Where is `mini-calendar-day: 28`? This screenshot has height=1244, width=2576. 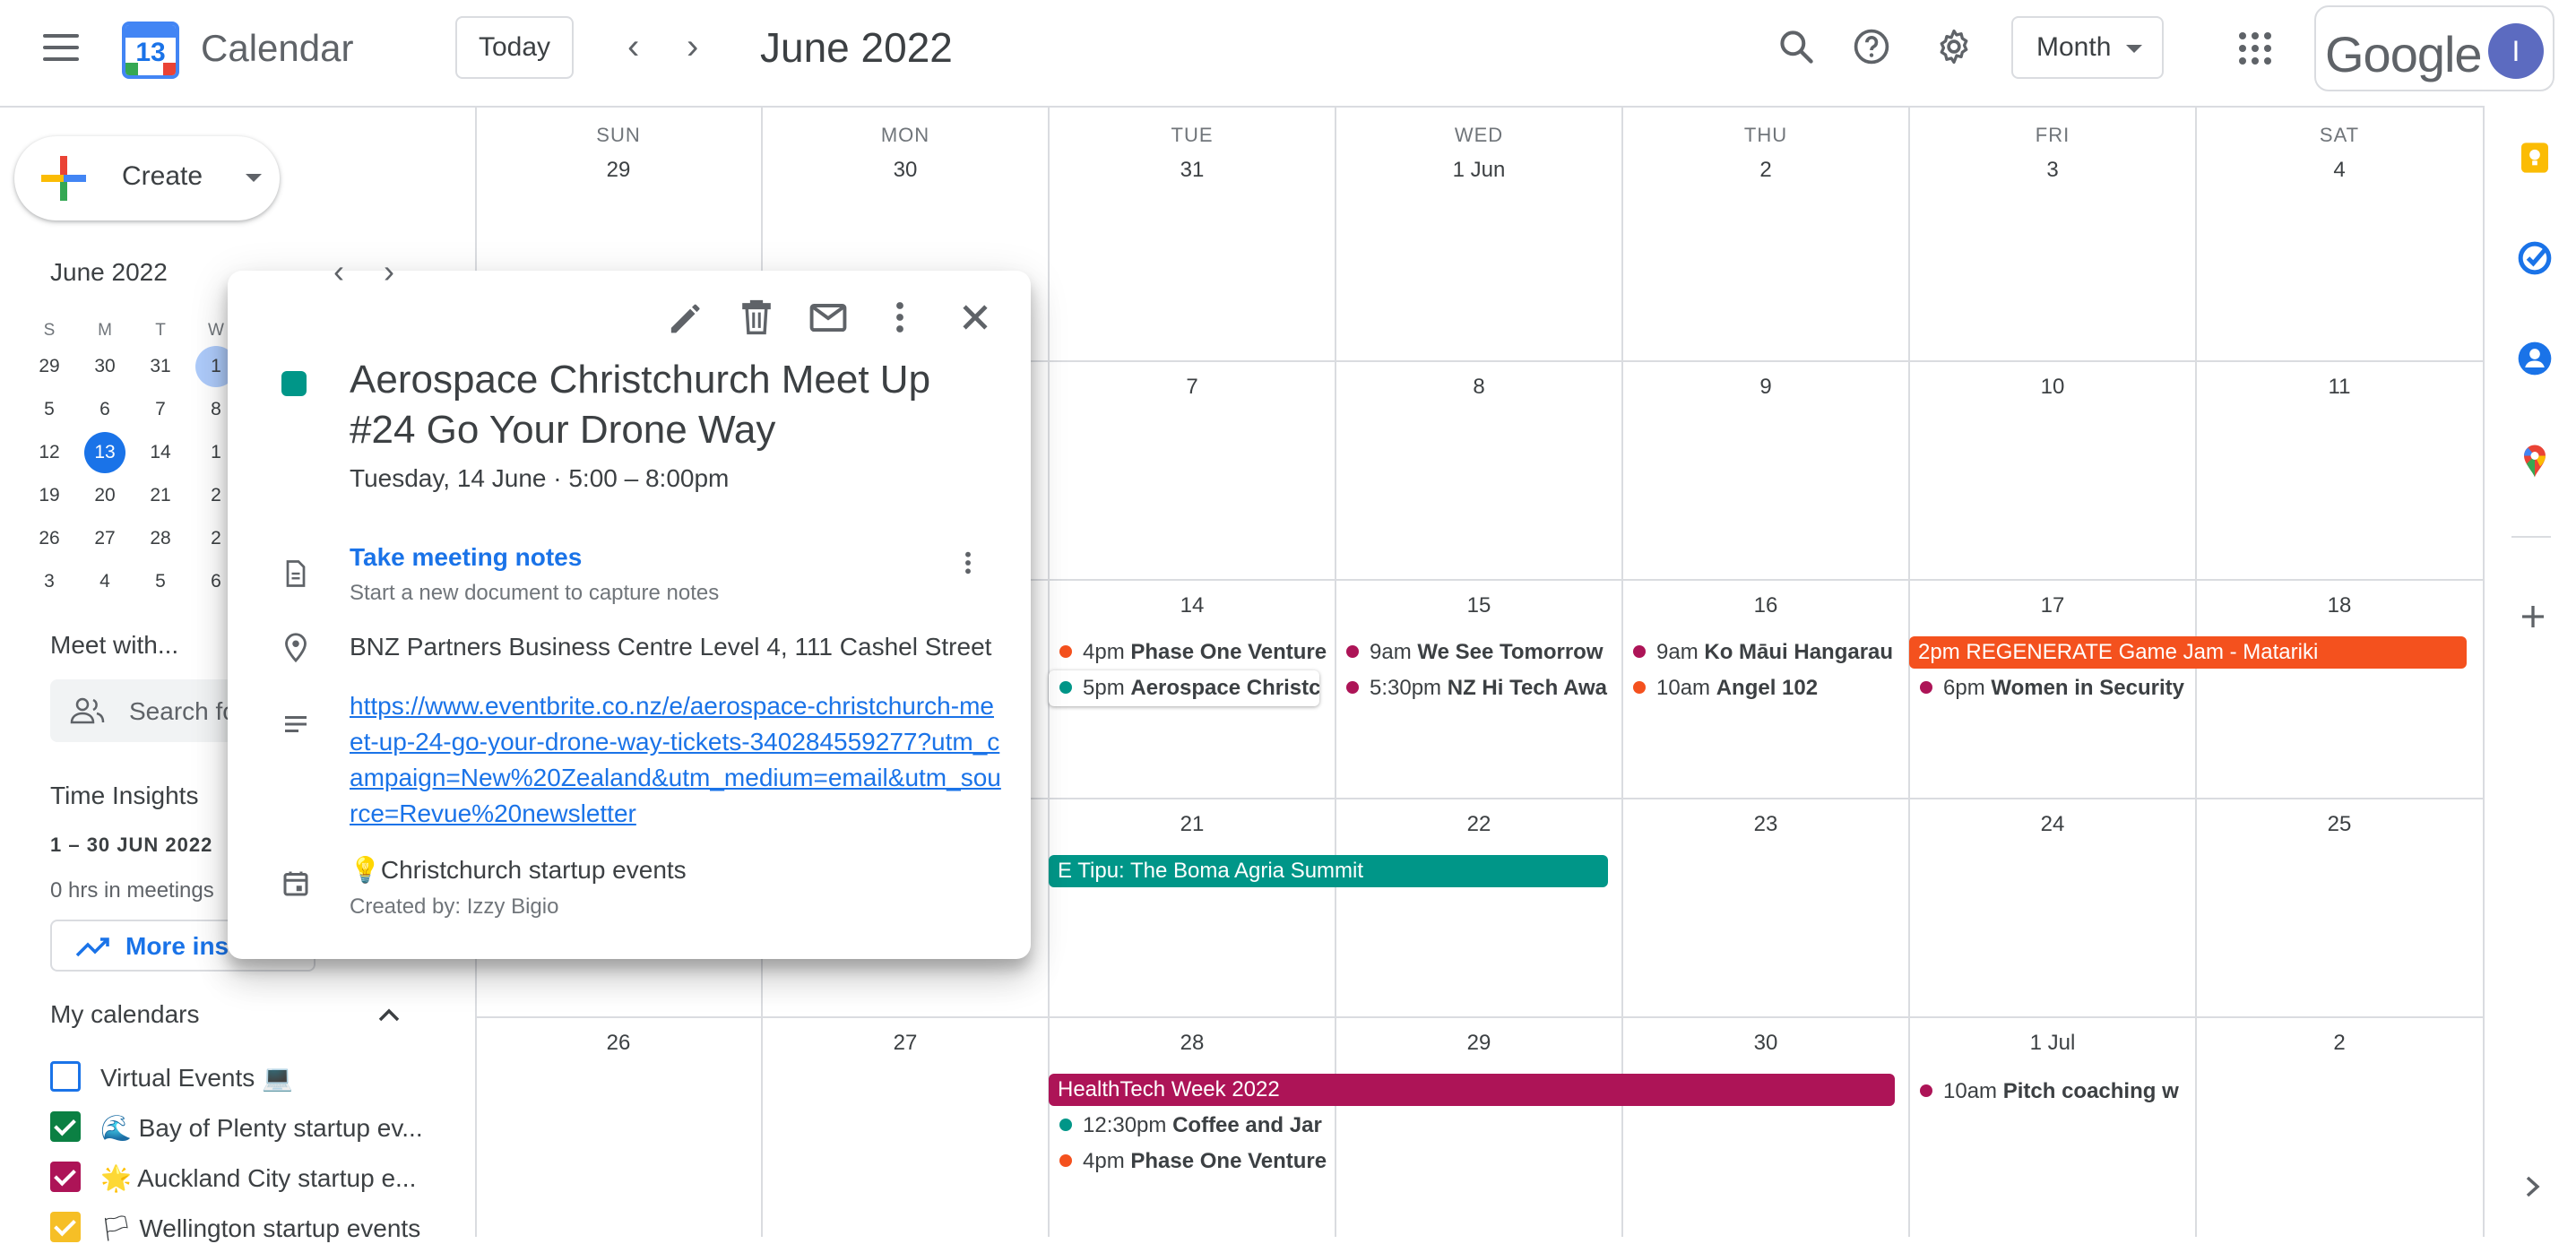 mini-calendar-day: 28 is located at coordinates (160, 538).